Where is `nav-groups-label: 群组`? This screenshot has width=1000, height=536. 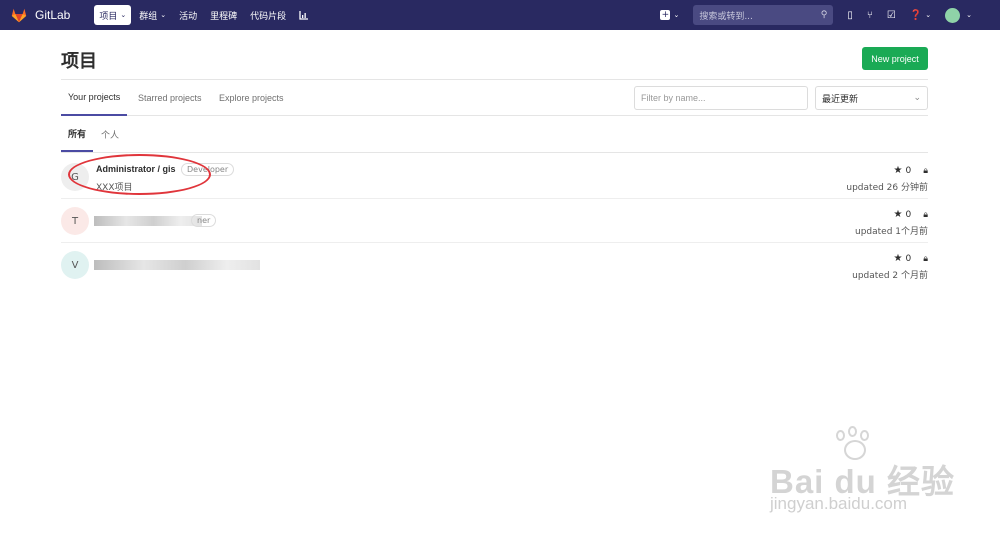 nav-groups-label: 群组 is located at coordinates (148, 16).